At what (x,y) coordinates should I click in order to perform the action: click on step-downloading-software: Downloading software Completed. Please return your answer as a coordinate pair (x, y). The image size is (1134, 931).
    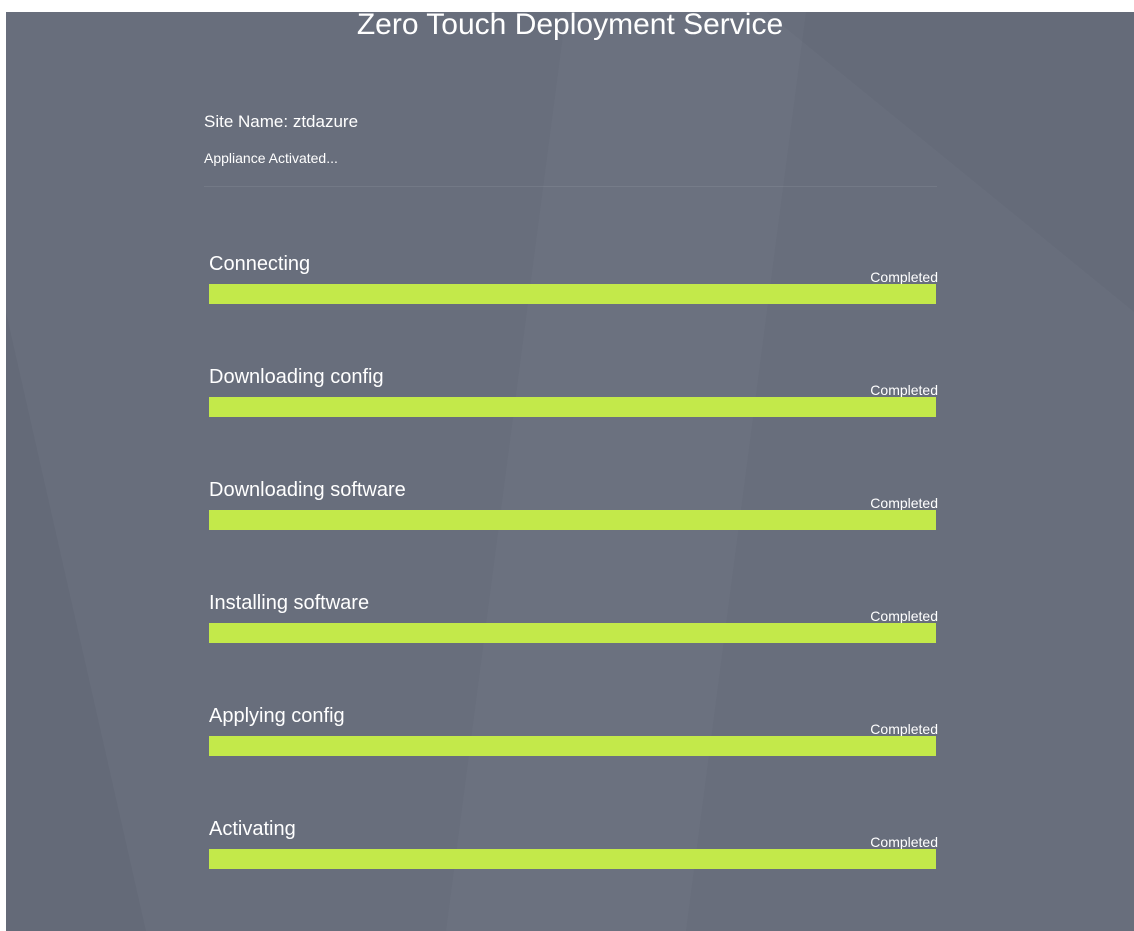
    Looking at the image, I should click on (573, 530).